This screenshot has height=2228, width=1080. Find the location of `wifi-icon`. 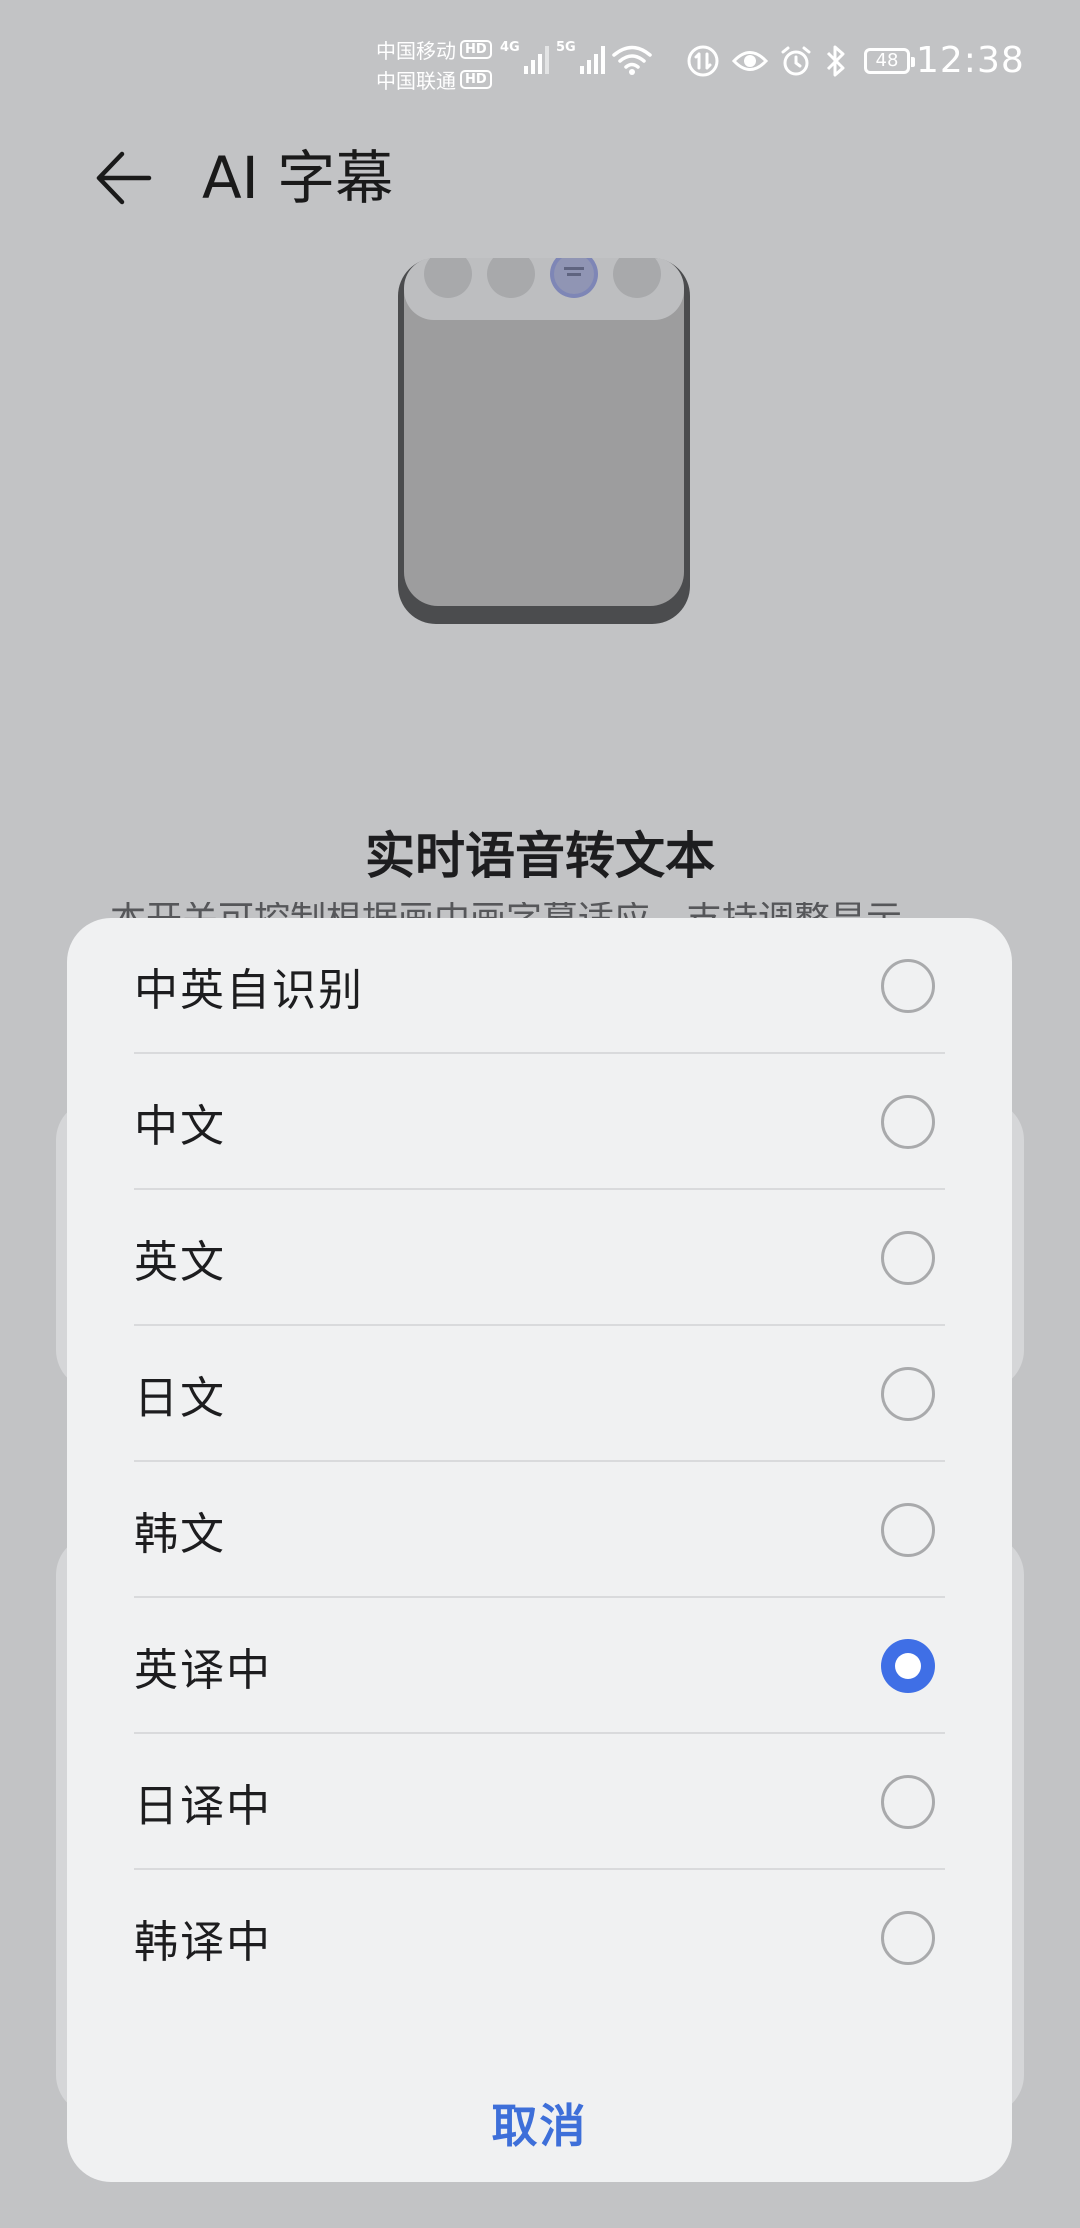

wifi-icon is located at coordinates (632, 60).